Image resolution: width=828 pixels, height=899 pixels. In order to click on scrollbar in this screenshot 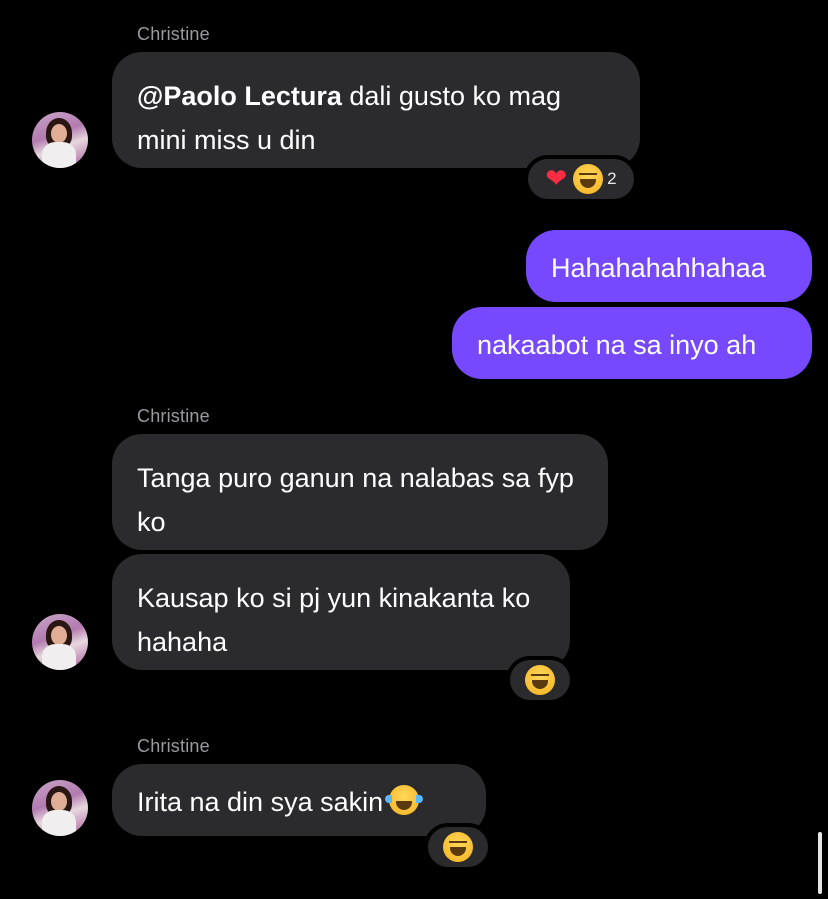, I will do `click(820, 863)`.